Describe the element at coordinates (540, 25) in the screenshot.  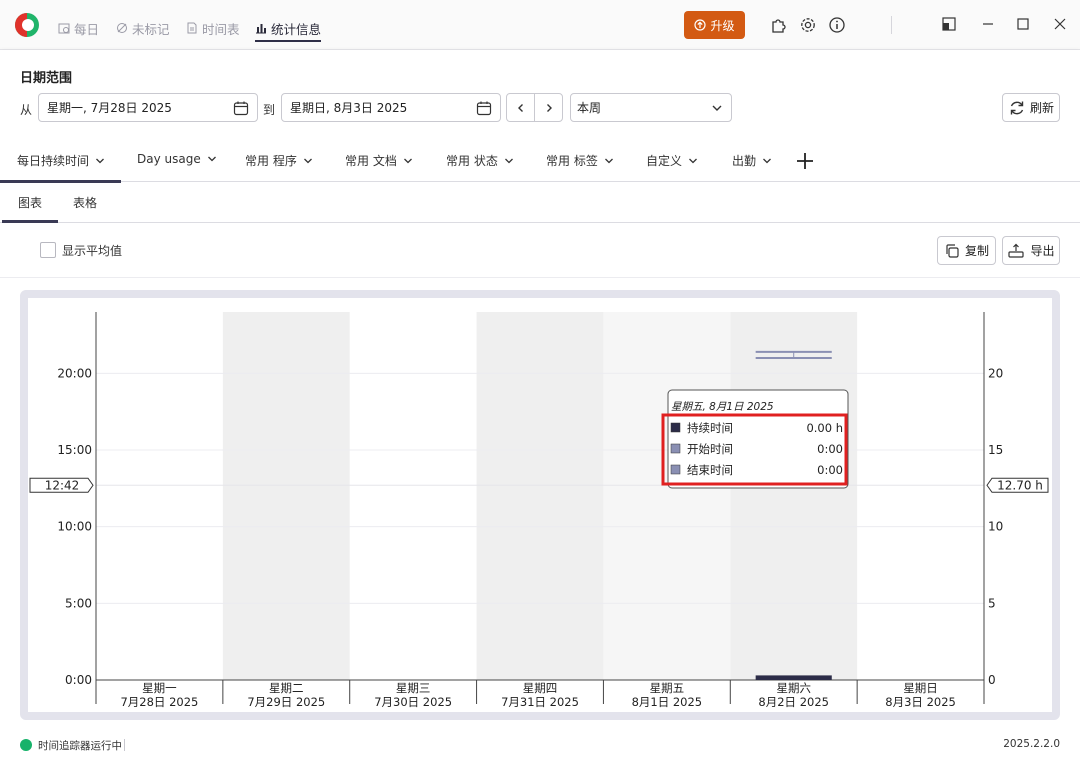
I see `title-bar: 每日 未标记 时间表 统计信息 升级` at that location.